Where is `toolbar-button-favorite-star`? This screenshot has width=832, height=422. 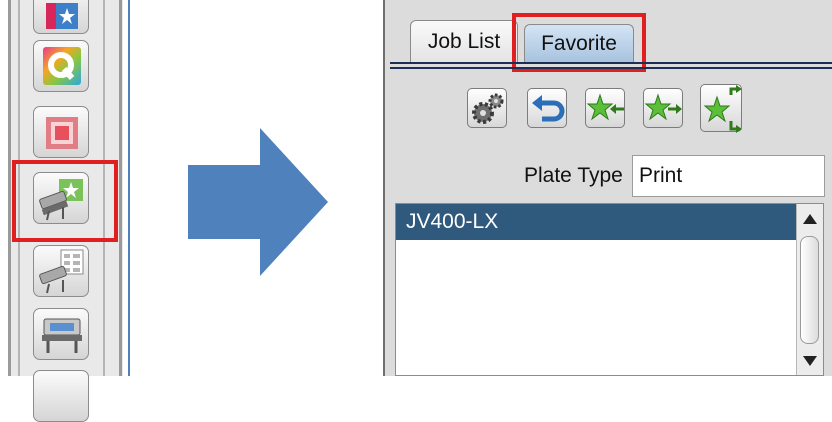 toolbar-button-favorite-star is located at coordinates (61, 17).